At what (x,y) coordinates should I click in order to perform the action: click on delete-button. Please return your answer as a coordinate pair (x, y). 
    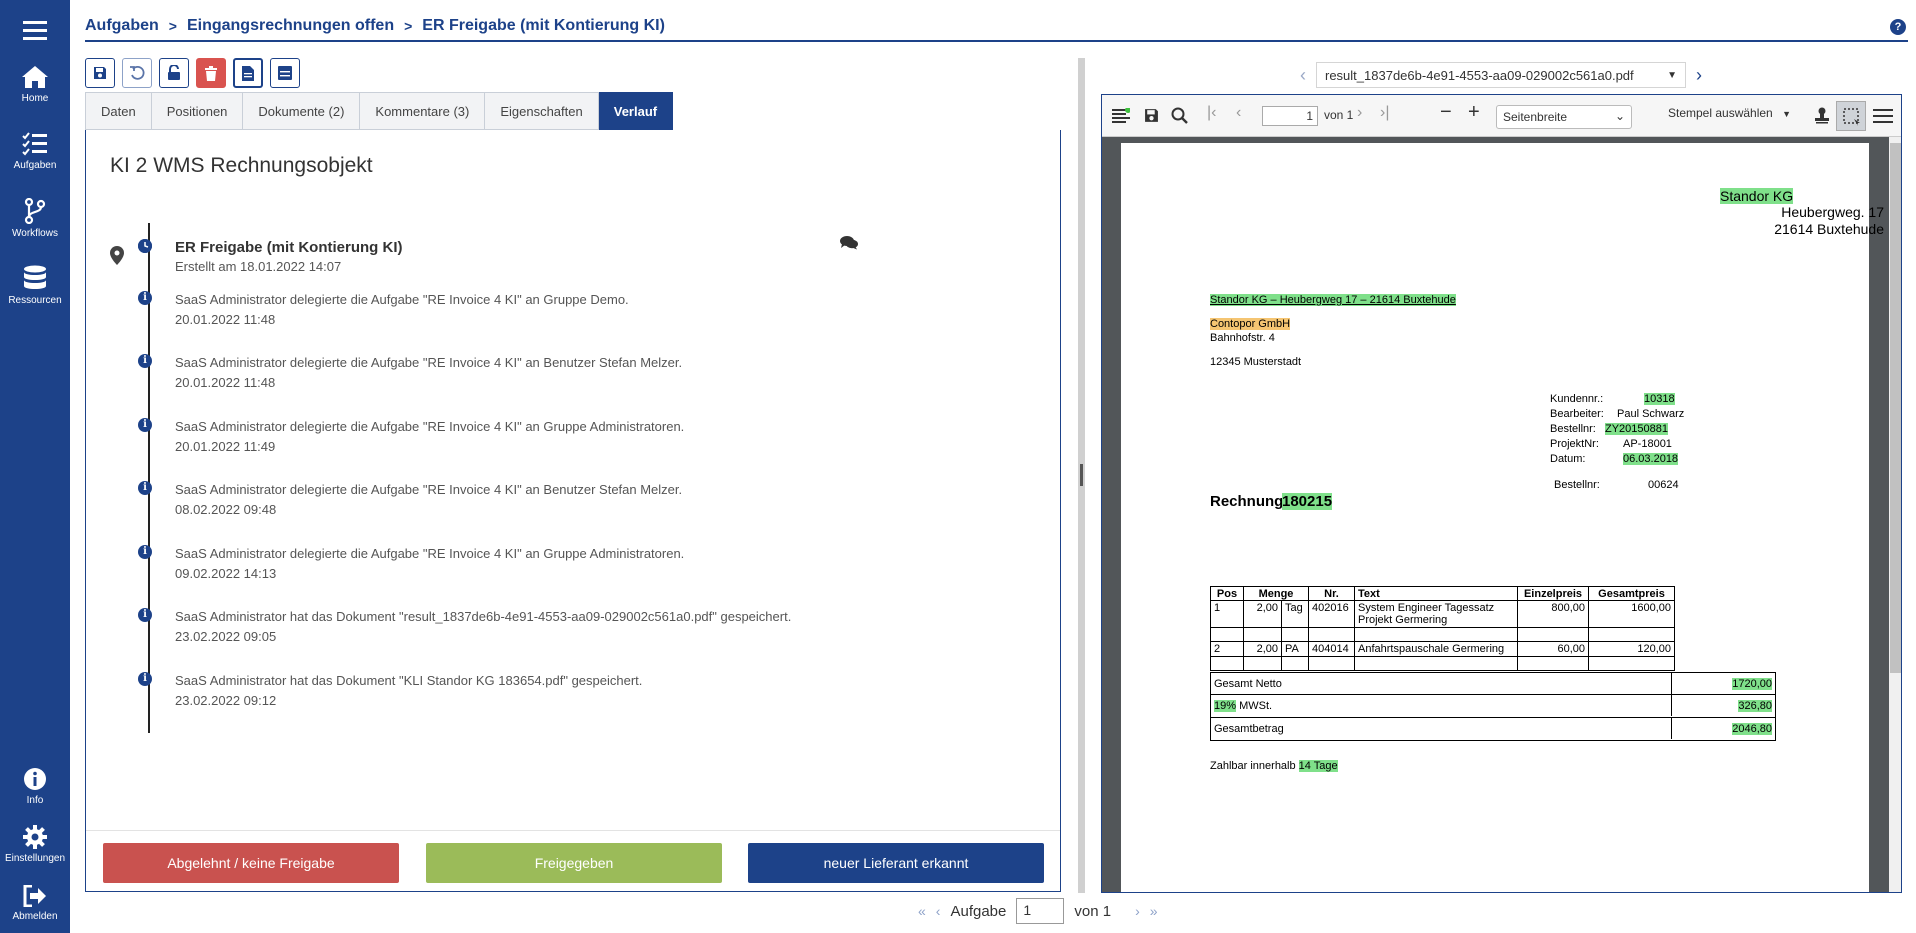
    Looking at the image, I should click on (211, 73).